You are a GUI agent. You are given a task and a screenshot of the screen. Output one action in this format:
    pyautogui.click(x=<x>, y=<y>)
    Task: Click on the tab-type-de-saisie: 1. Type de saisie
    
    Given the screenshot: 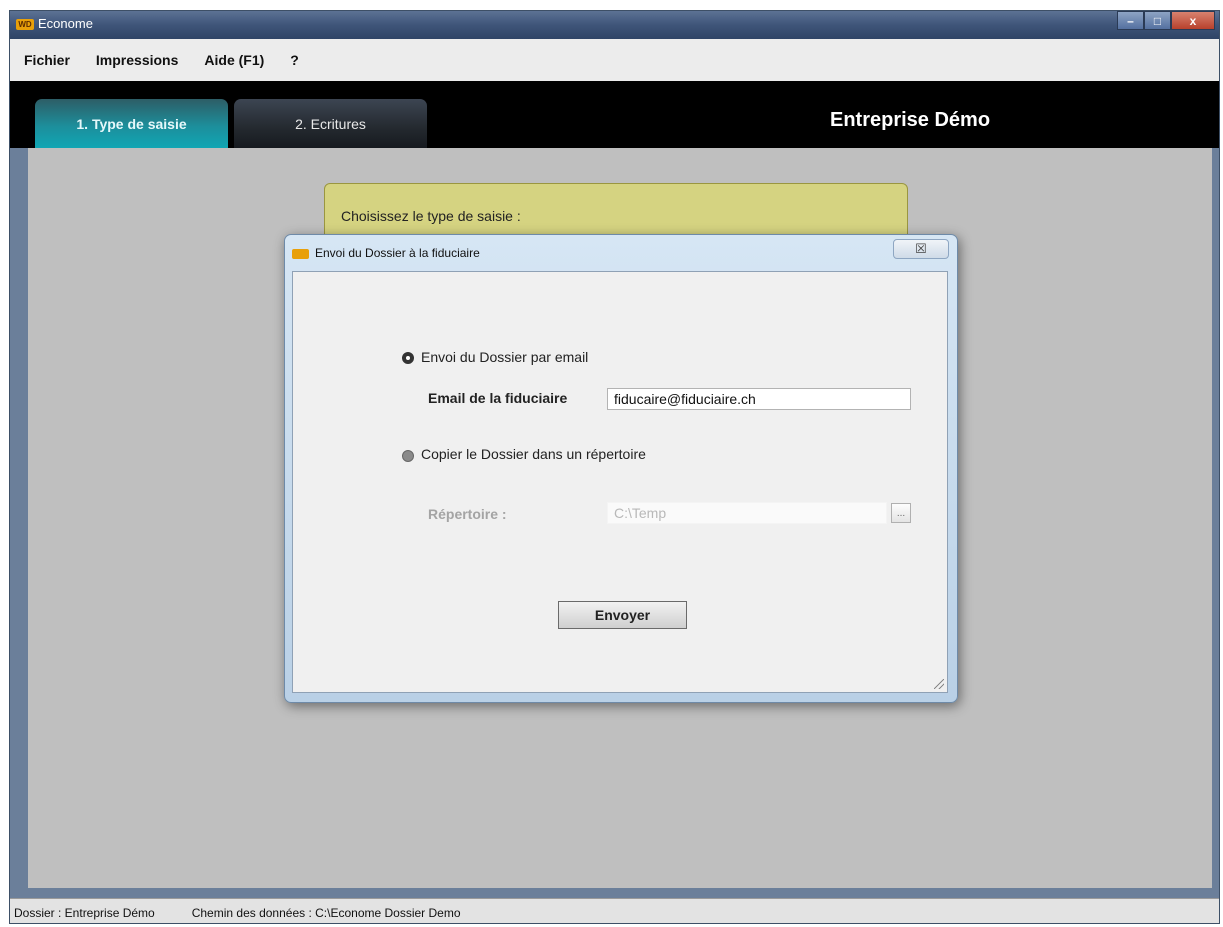 What is the action you would take?
    pyautogui.click(x=131, y=123)
    